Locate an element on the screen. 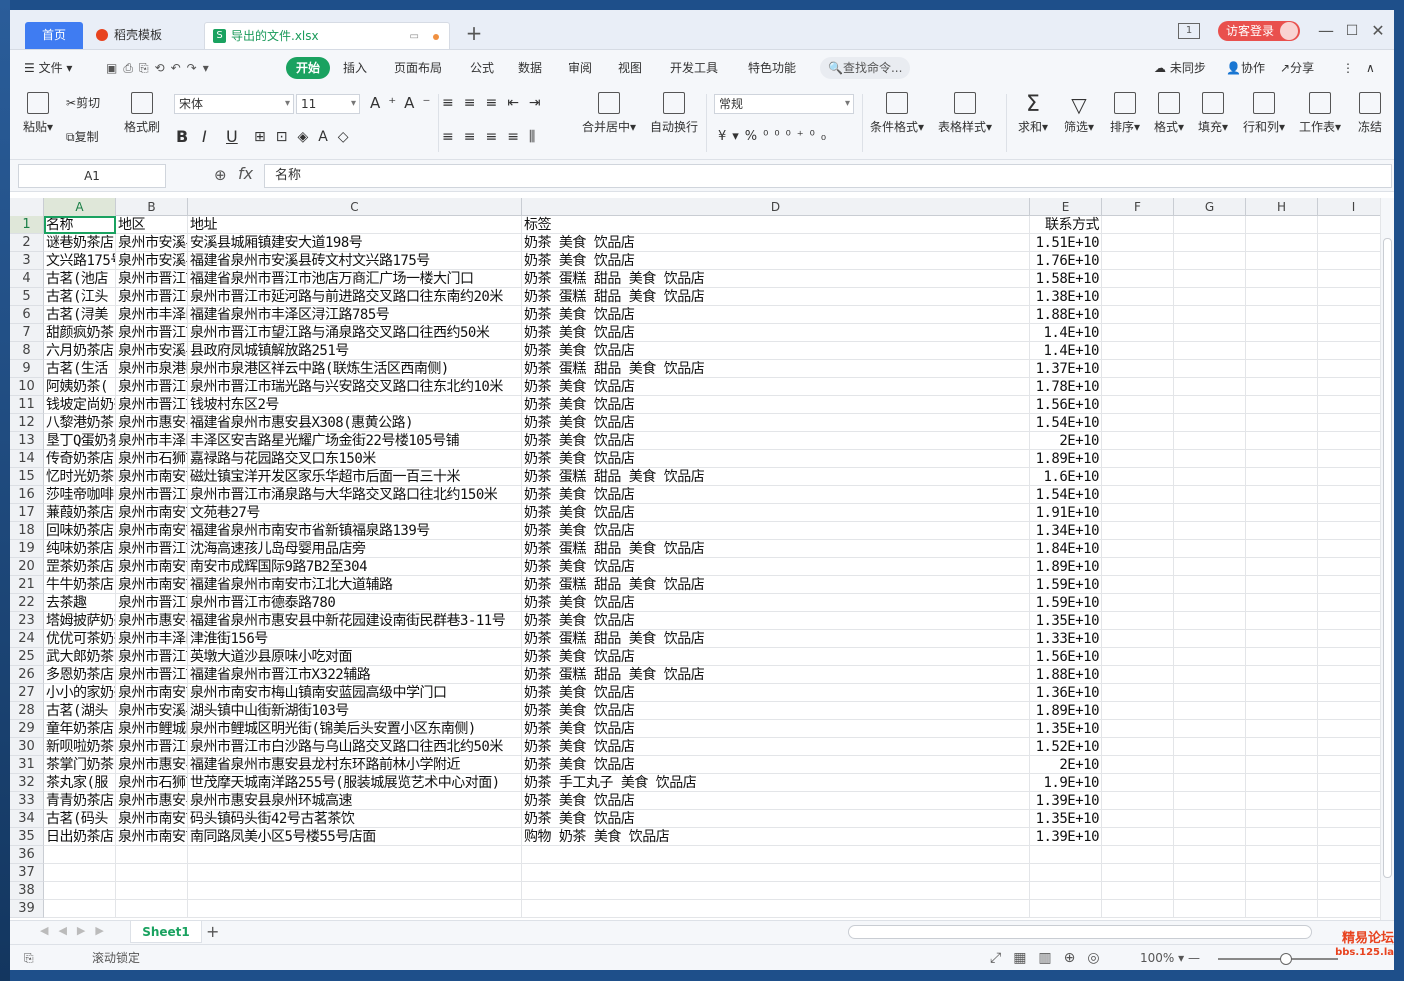 This screenshot has width=1404, height=981. cell: 购物 奶茶 美食 饮品店 is located at coordinates (776, 837).